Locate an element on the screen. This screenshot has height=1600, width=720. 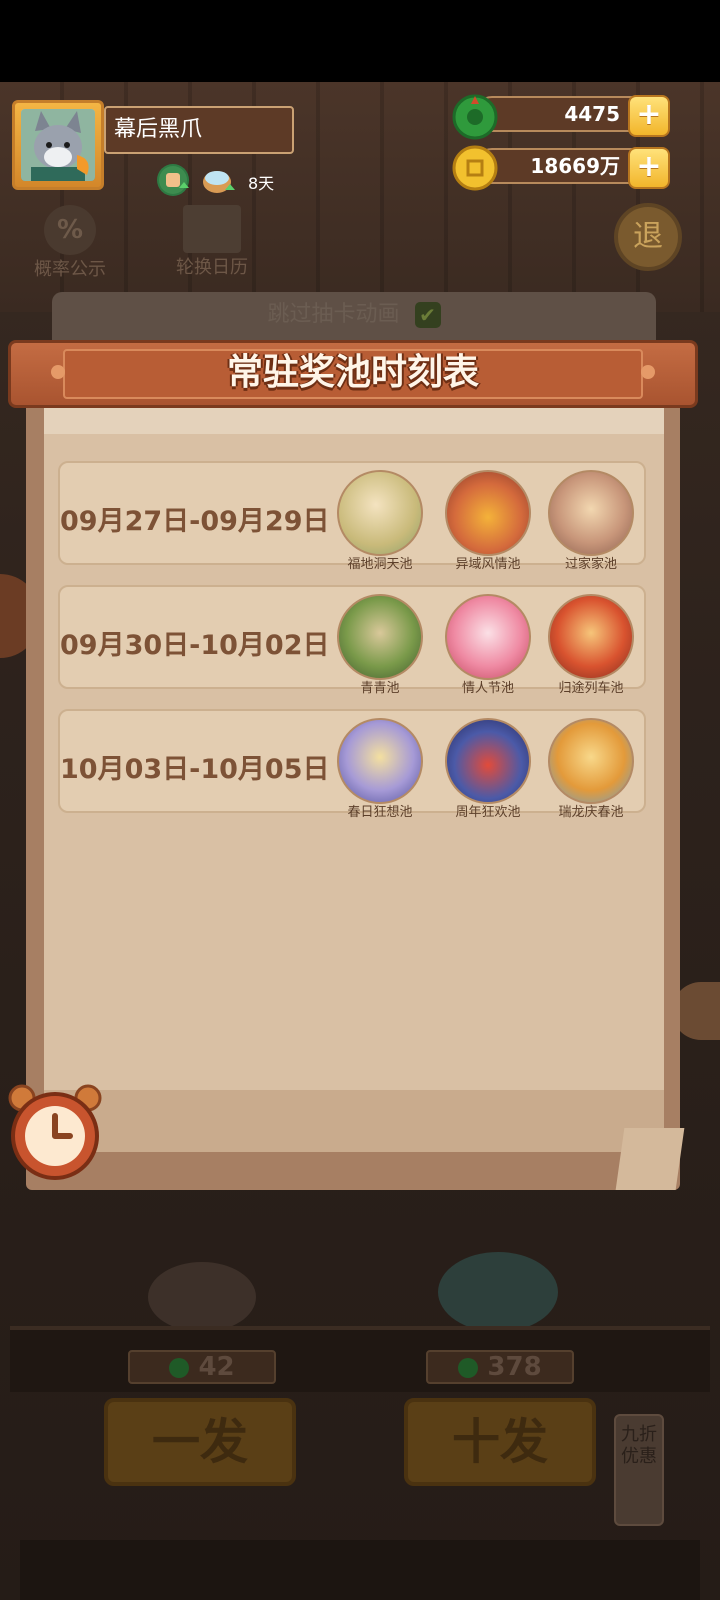
wolf-avatar-icon is located at coordinates (58, 145).